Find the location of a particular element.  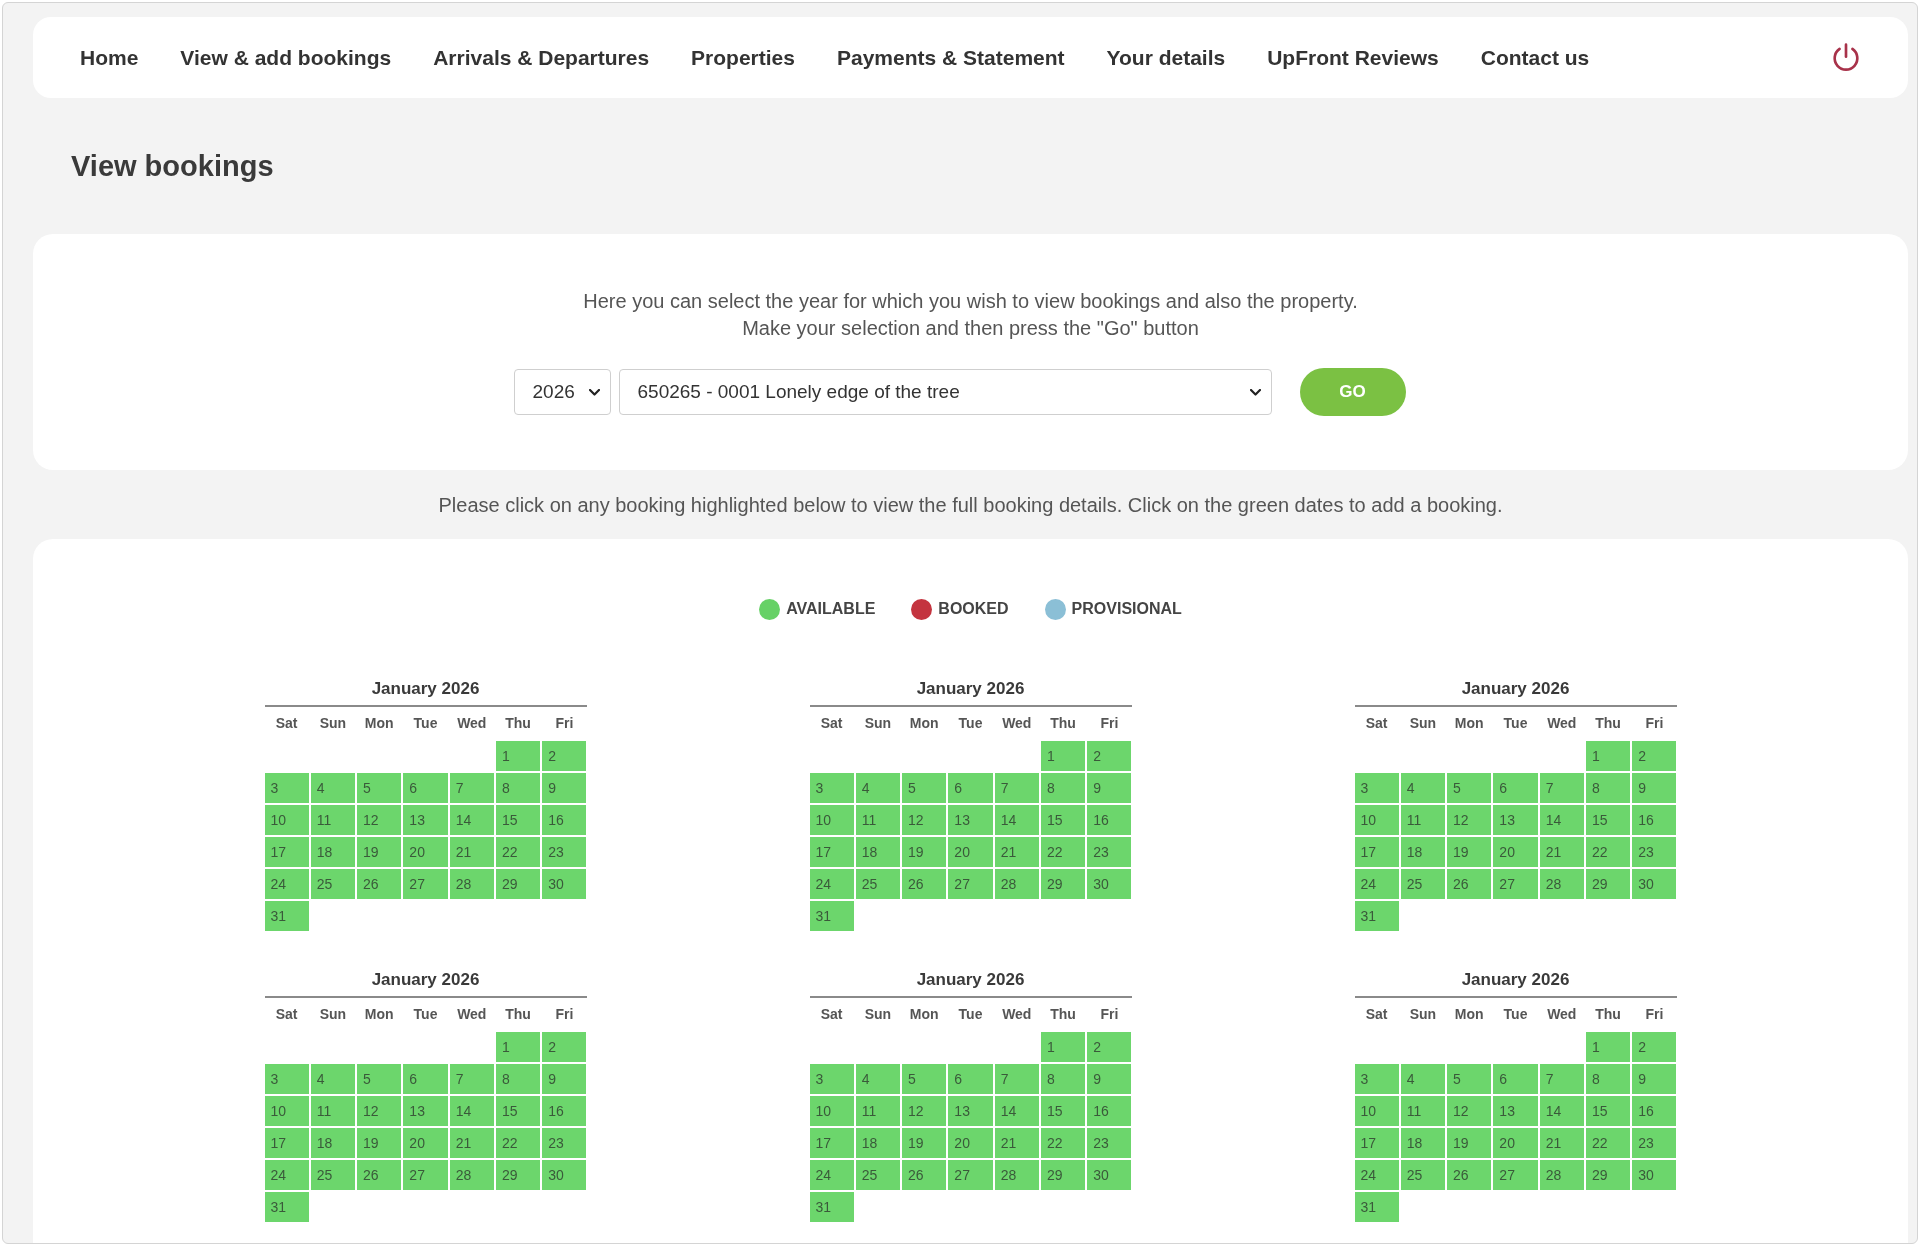

power-icon is located at coordinates (1846, 57).